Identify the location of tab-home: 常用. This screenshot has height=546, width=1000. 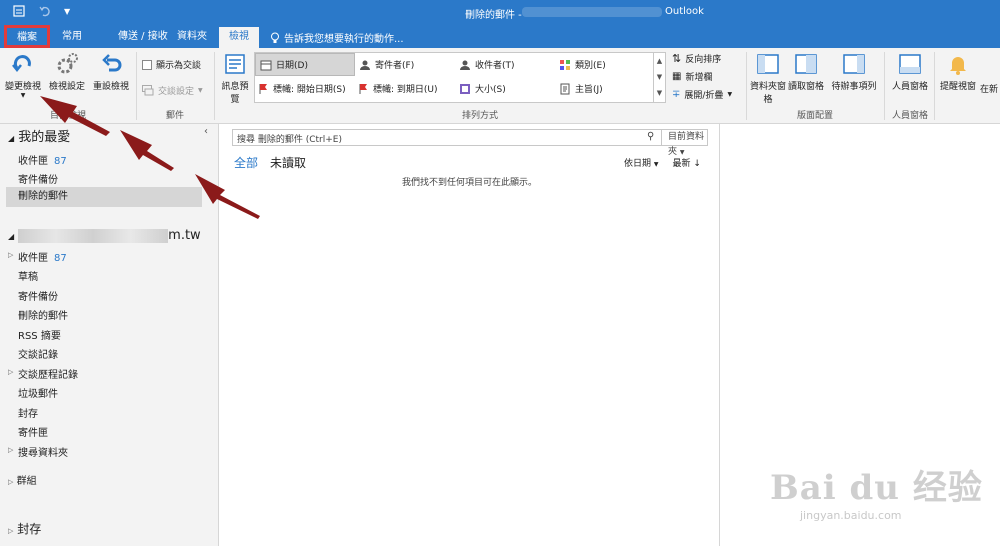
(72, 37).